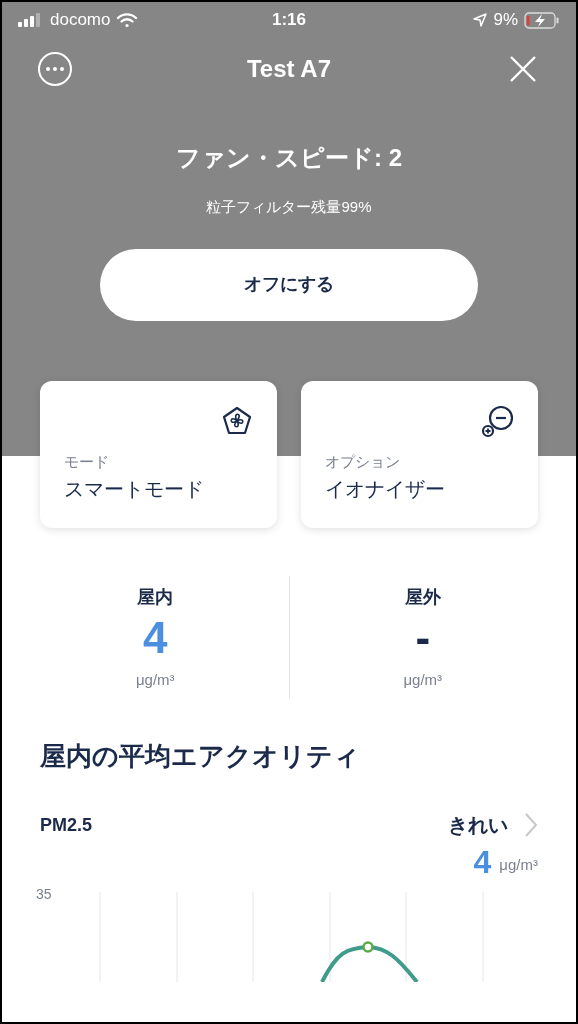 The image size is (578, 1024). What do you see at coordinates (80, 20) in the screenshot?
I see `carrier-name: docomo` at bounding box center [80, 20].